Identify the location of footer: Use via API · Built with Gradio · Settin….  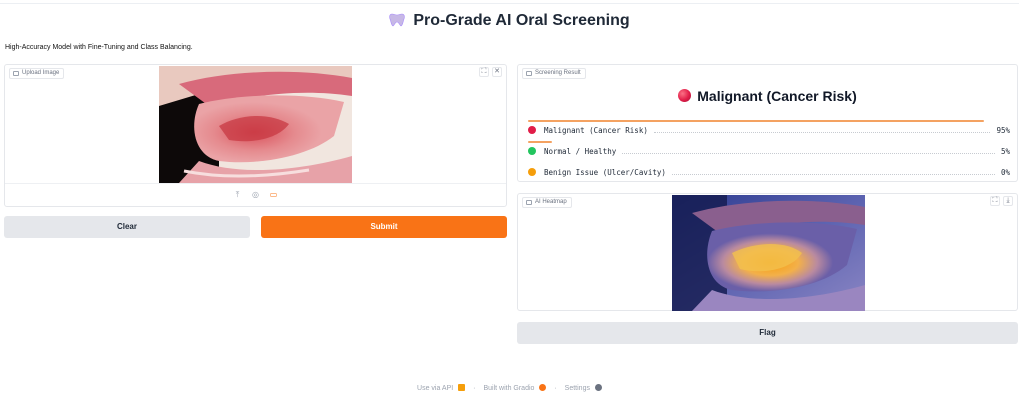
(509, 388).